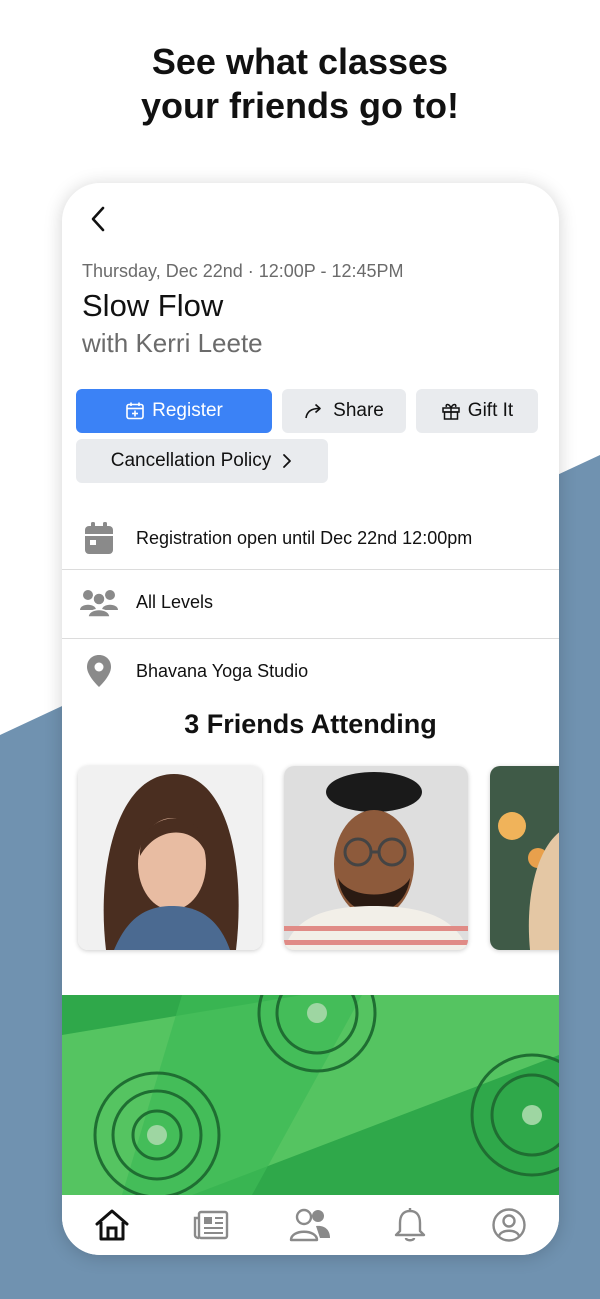 This screenshot has height=1299, width=600. I want to click on calendar-icon, so click(99, 538).